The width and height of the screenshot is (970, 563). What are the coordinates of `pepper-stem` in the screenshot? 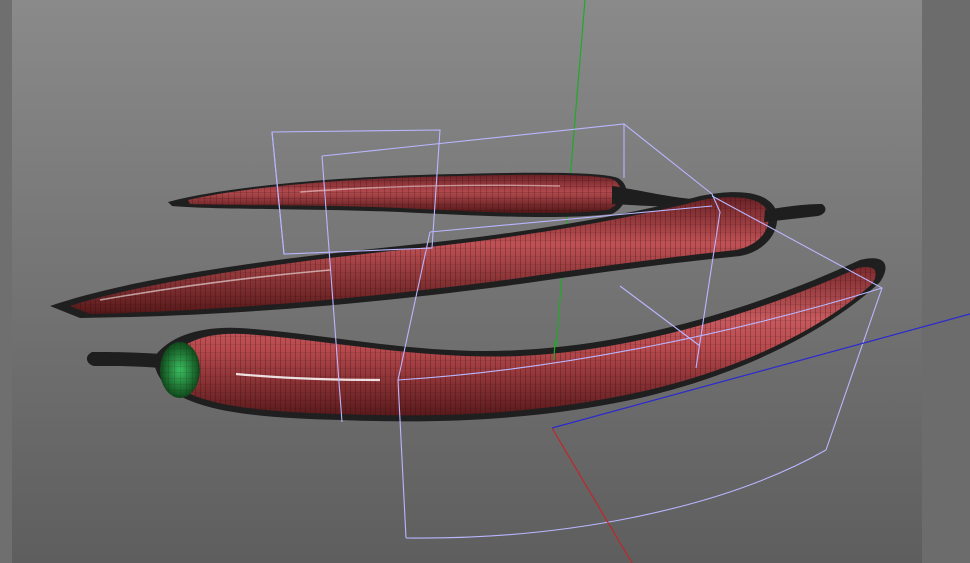 It's located at (123, 360).